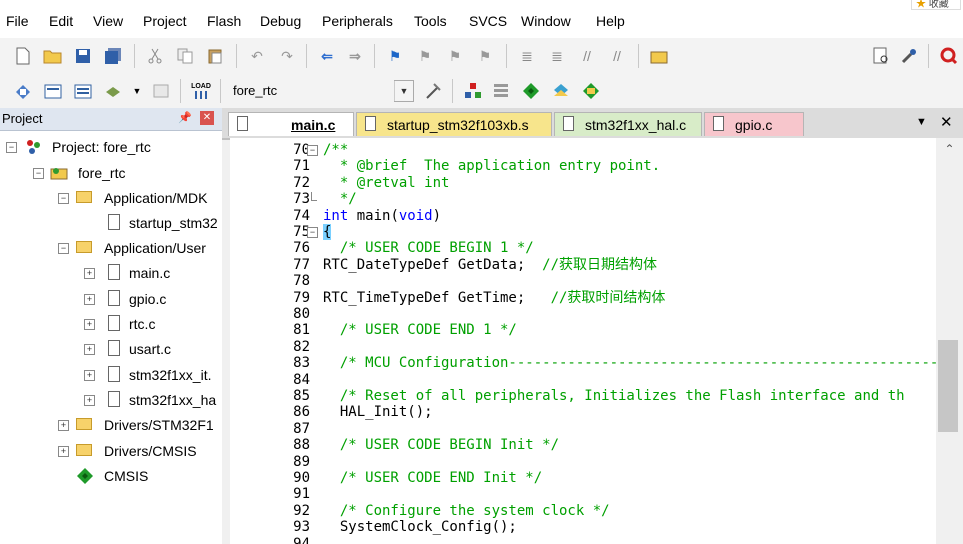 This screenshot has width=963, height=544. Describe the element at coordinates (111, 198) in the screenshot. I see `tree-item-folder: − Application/MDK` at that location.